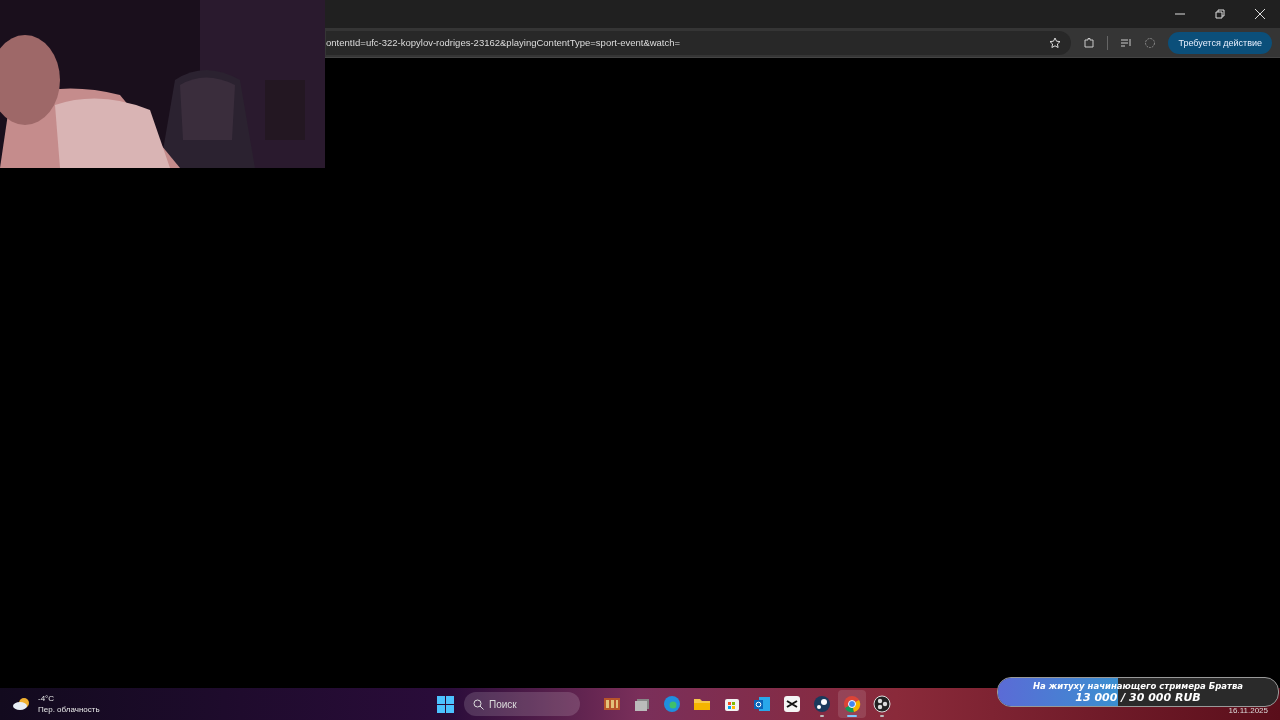 This screenshot has height=720, width=1280. I want to click on action-required-button: Требуется действие, so click(1220, 42).